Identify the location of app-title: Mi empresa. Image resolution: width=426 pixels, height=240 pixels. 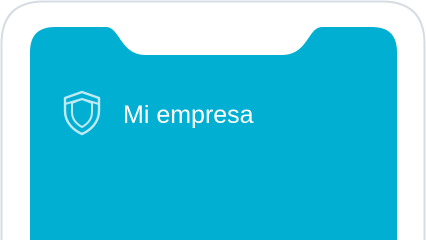
(188, 115).